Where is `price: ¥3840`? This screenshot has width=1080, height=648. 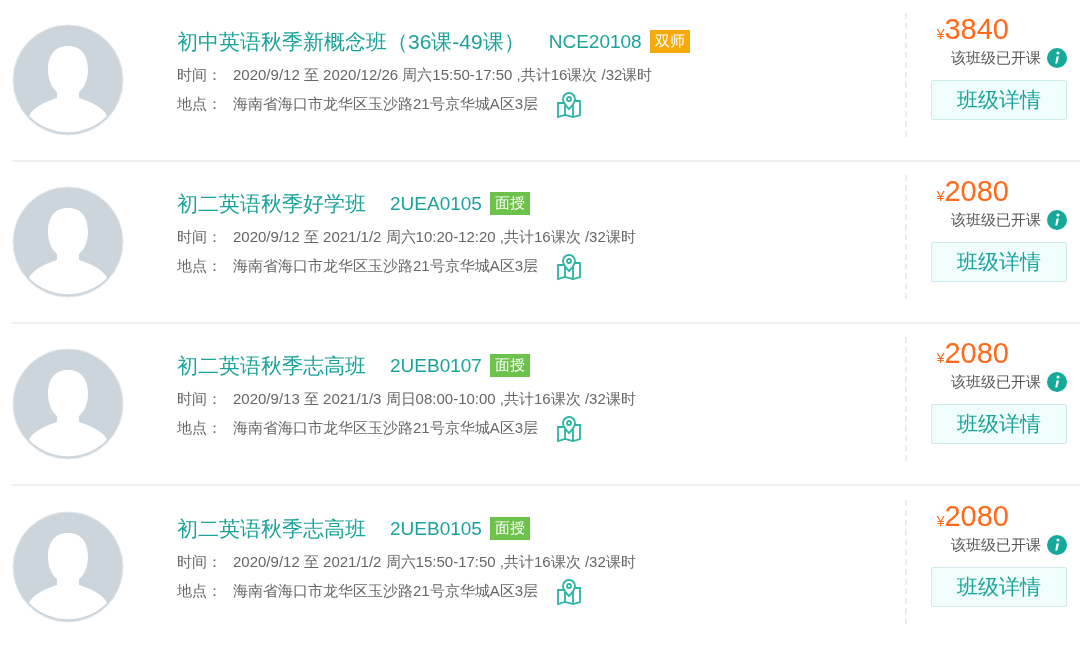
price: ¥3840 is located at coordinates (972, 29).